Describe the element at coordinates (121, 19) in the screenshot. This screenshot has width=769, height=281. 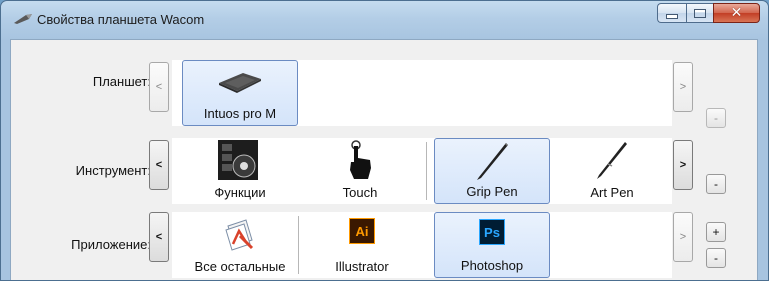
I see `window-title: Свойства планшета Wacom` at that location.